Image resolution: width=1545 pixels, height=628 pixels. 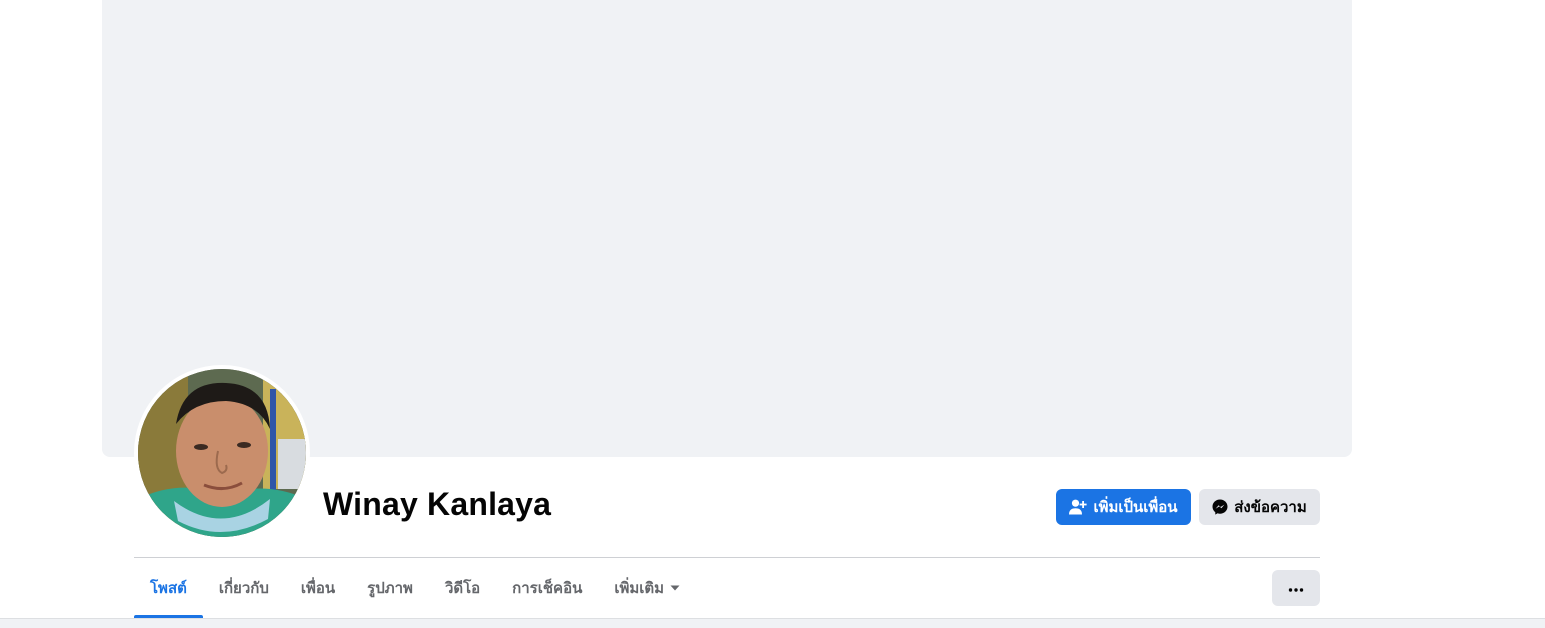 I want to click on send-message-button: ส่งข้อความ, so click(x=1259, y=507).